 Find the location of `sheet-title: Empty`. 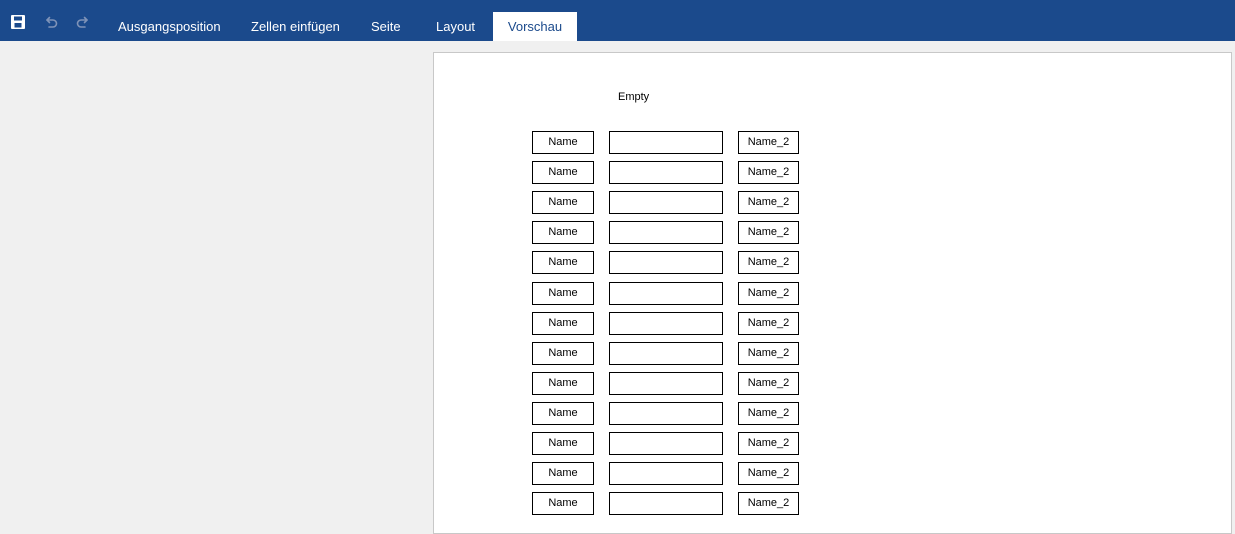

sheet-title: Empty is located at coordinates (634, 97).